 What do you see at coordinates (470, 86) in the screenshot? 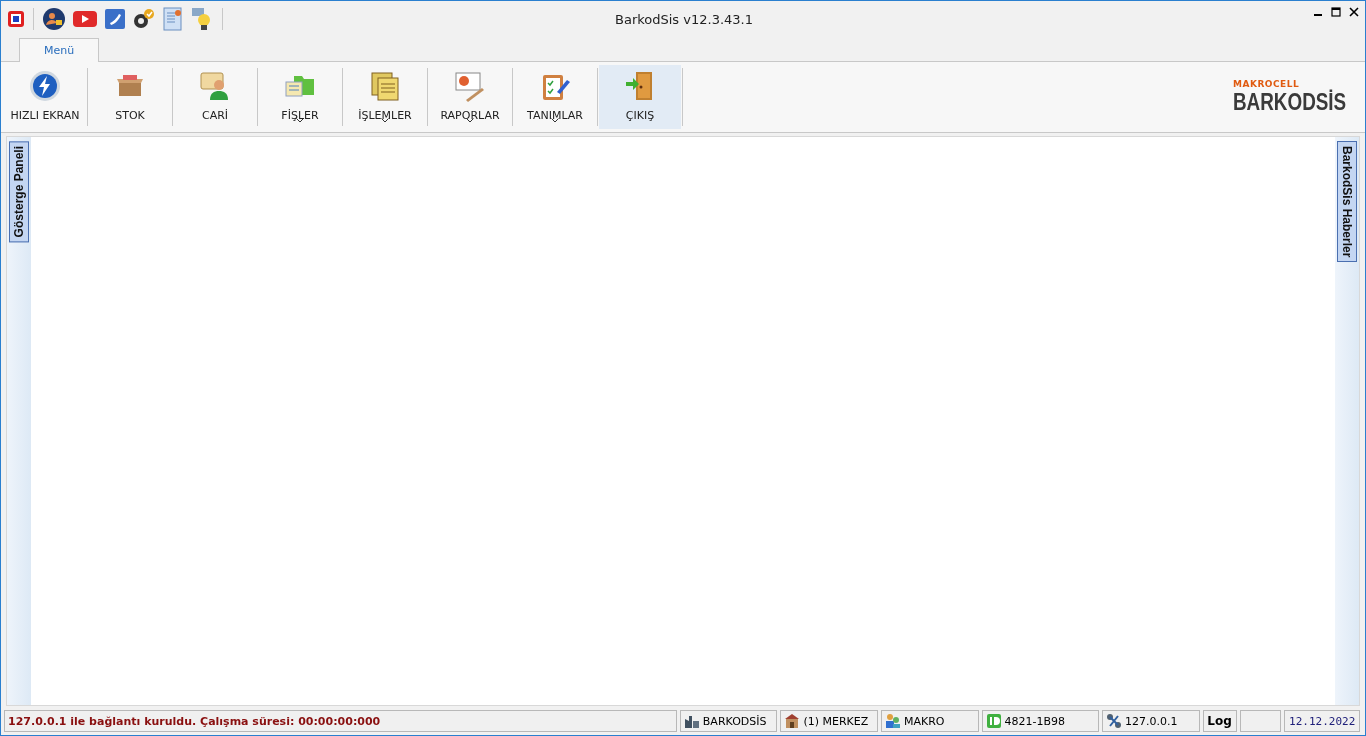
I see `presentation-icon` at bounding box center [470, 86].